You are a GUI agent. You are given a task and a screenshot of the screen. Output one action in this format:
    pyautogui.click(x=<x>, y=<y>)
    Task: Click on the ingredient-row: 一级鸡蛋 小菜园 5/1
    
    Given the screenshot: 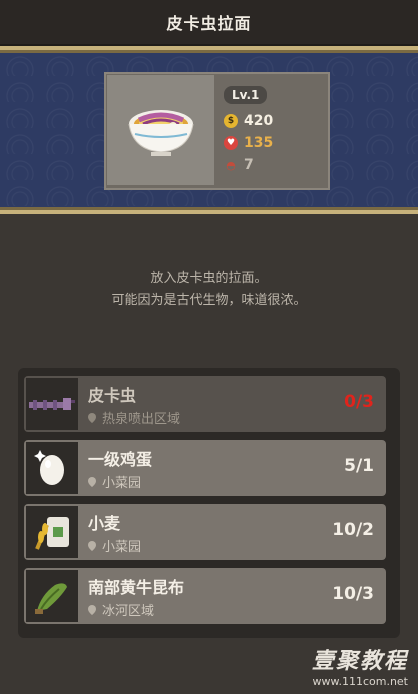 What is the action you would take?
    pyautogui.click(x=205, y=468)
    